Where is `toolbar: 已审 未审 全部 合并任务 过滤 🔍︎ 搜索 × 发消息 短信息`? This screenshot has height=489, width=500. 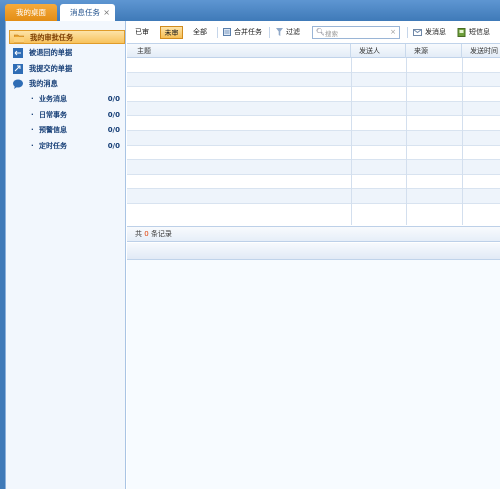 toolbar: 已审 未审 全部 合并任务 过滤 🔍︎ 搜索 × 发消息 短信息 is located at coordinates (313, 34).